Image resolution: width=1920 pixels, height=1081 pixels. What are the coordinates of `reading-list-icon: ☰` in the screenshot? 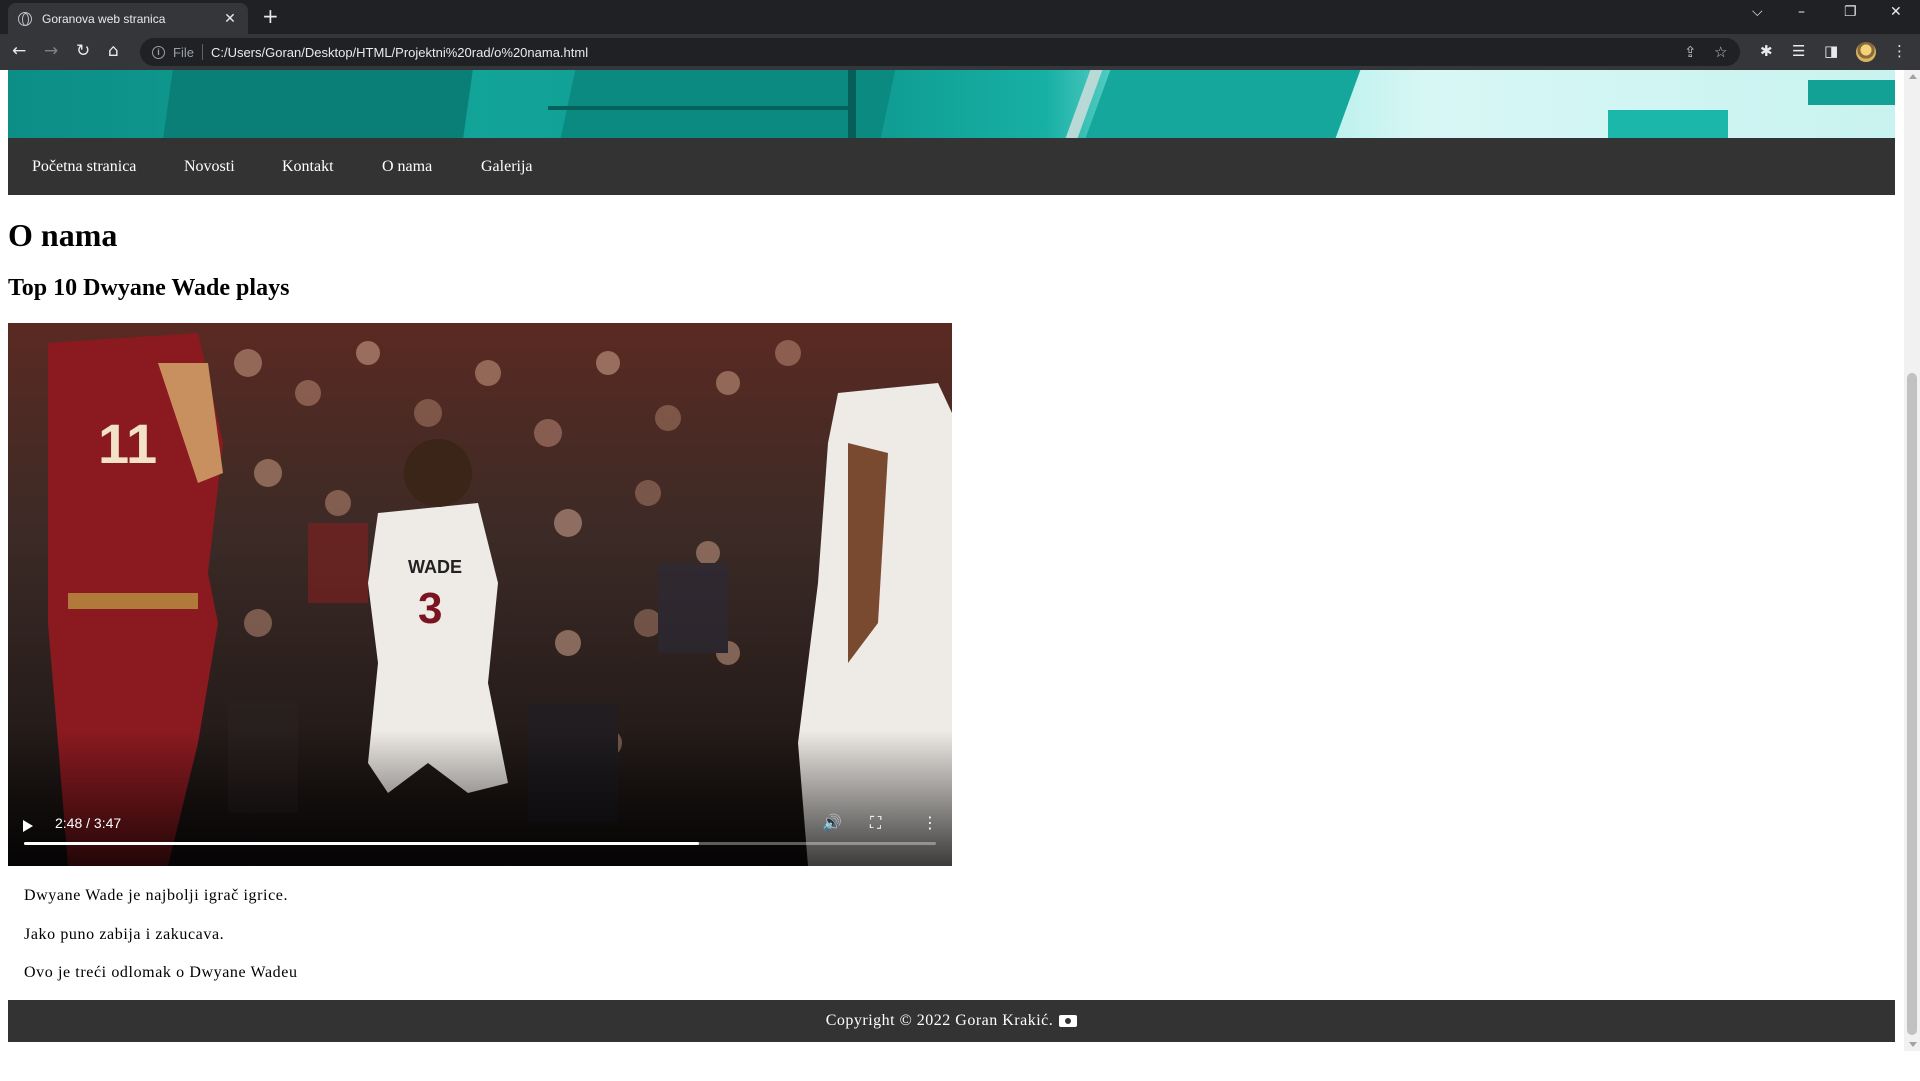 It's located at (1798, 51).